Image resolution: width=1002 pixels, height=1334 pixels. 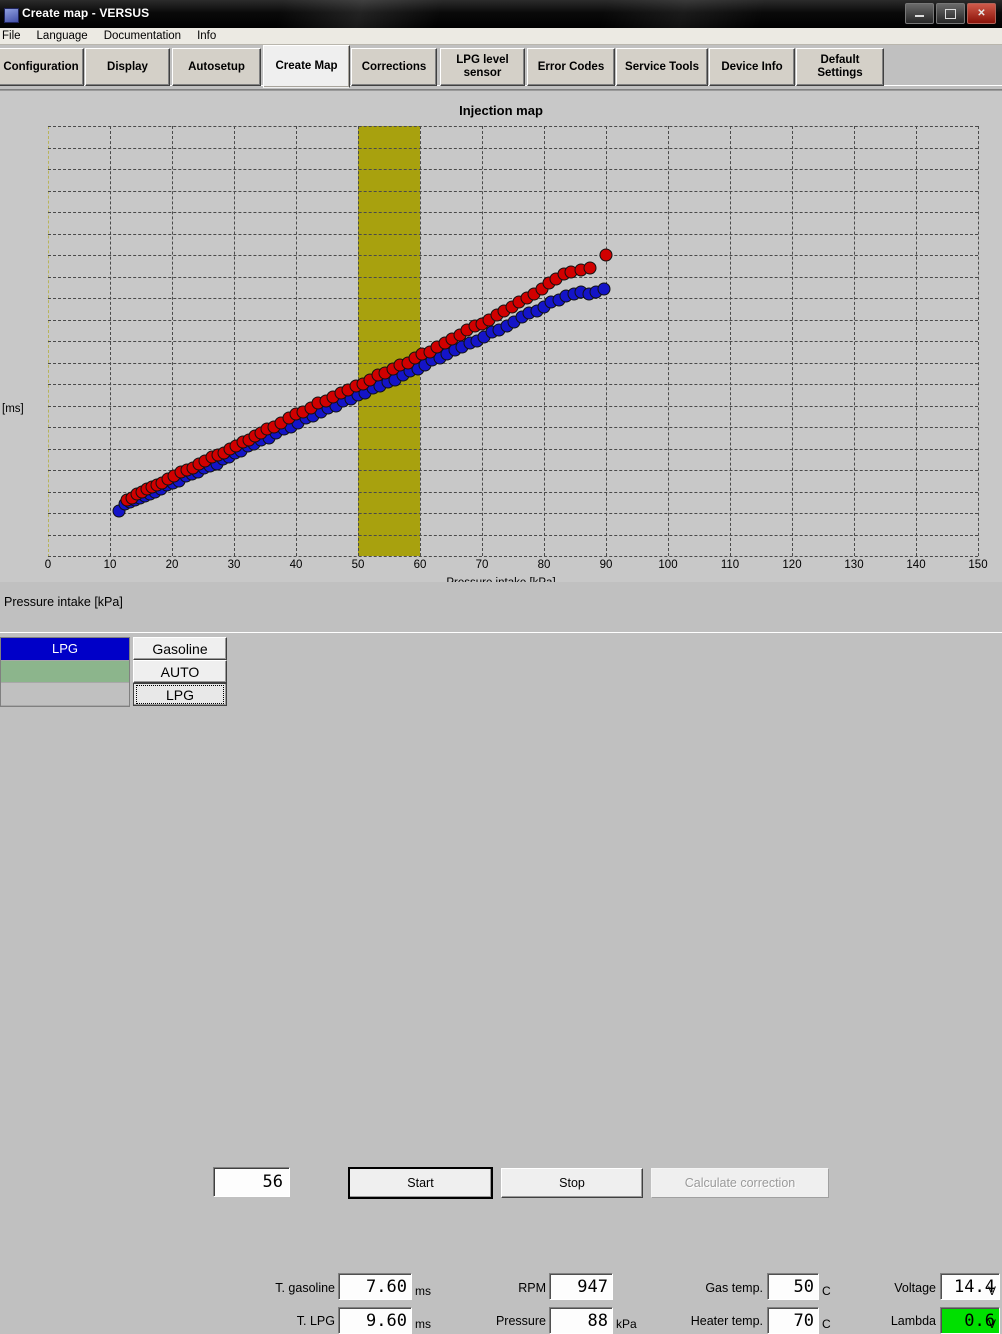 What do you see at coordinates (315, 1321) in the screenshot?
I see `readout-label-t-lpg: T. LPG` at bounding box center [315, 1321].